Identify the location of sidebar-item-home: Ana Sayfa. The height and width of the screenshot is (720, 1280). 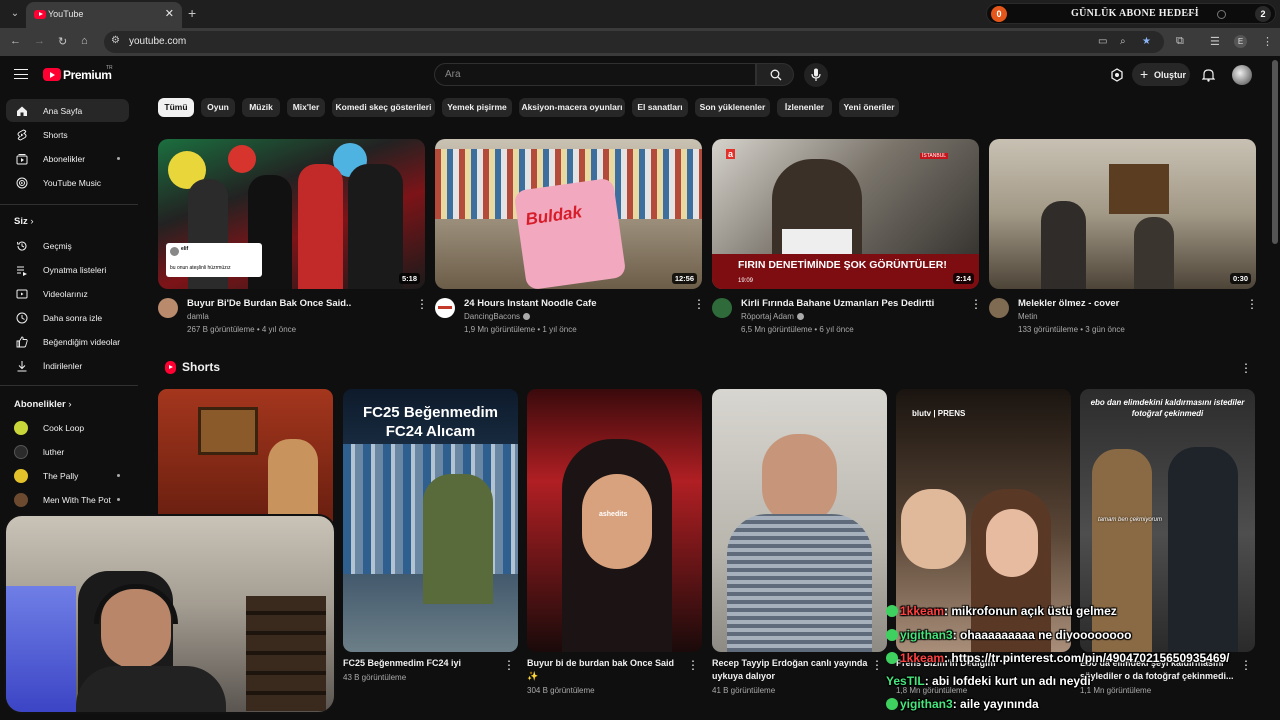
(67, 110).